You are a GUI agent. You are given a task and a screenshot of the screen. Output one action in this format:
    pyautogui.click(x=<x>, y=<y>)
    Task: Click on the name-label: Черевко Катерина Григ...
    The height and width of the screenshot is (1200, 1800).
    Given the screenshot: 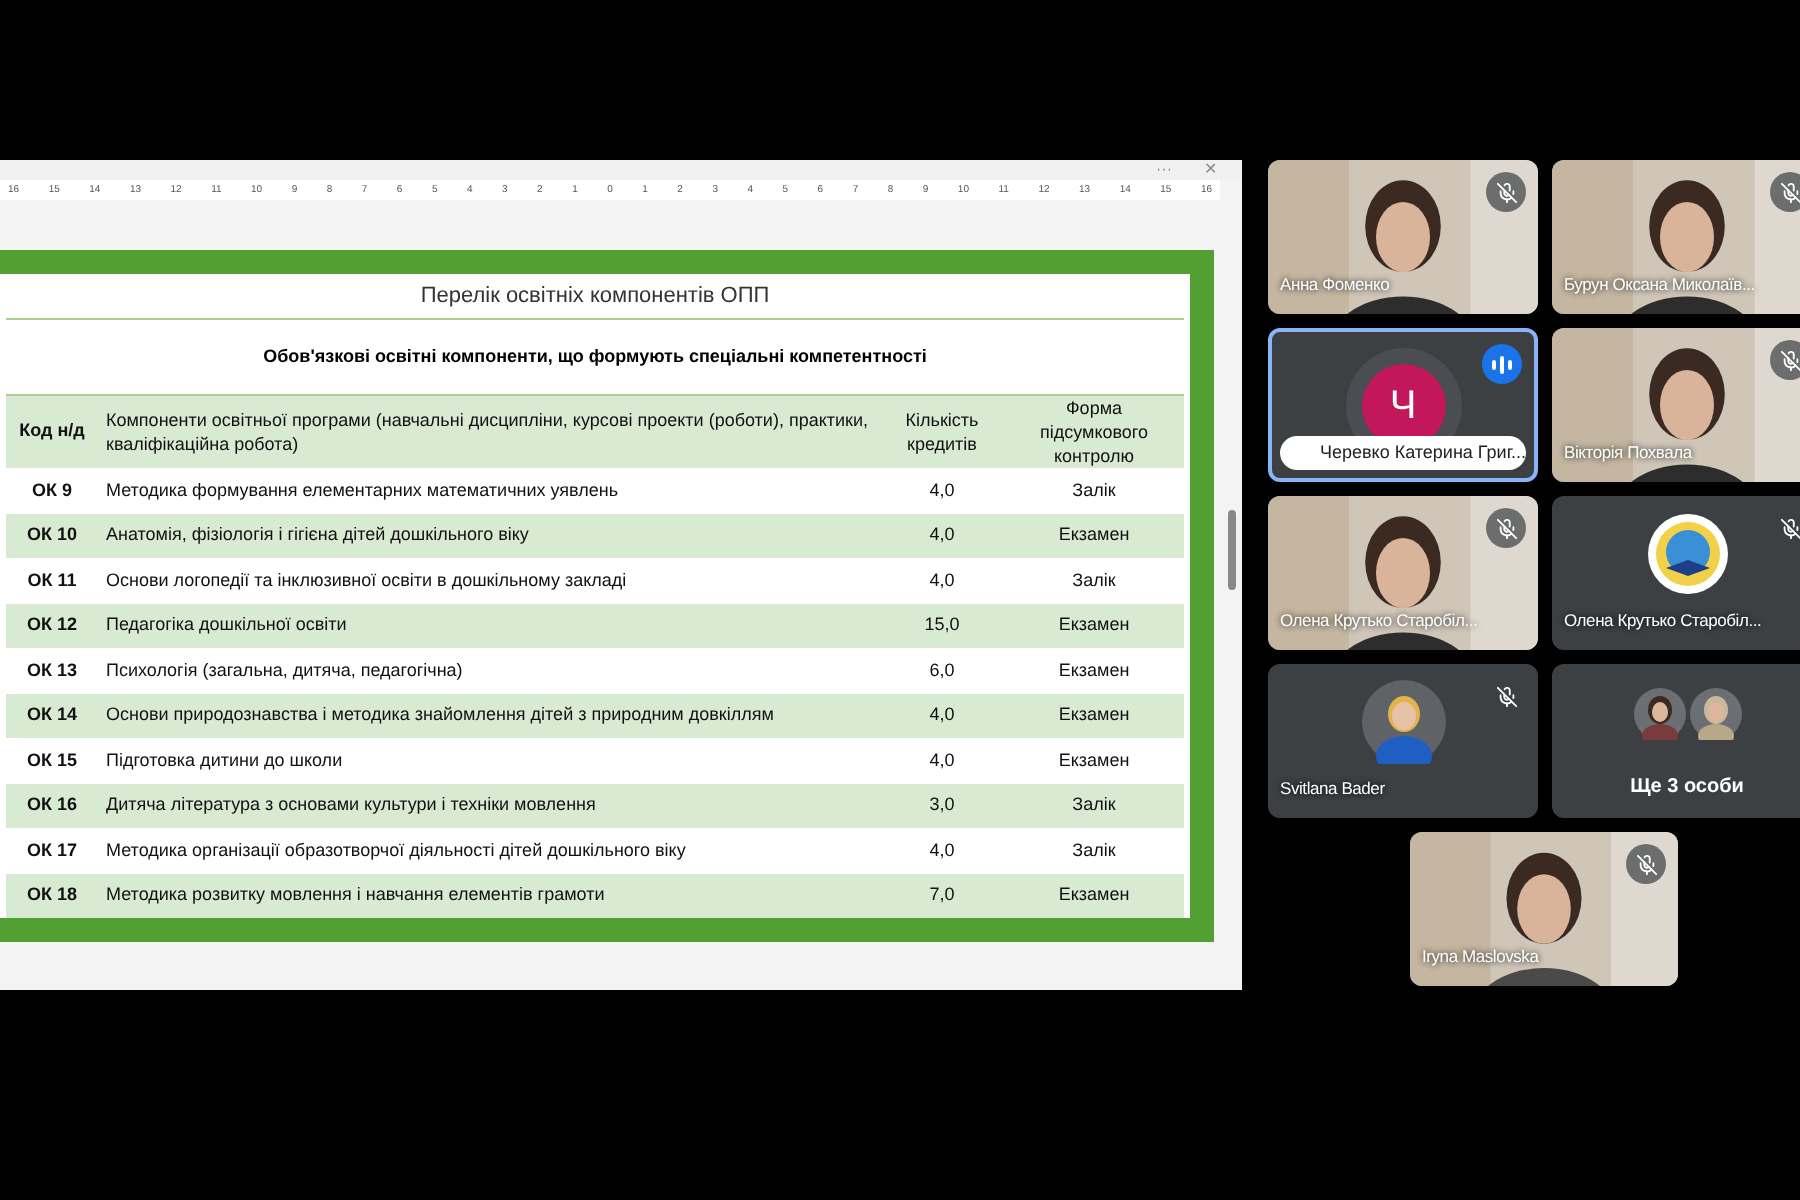 What is the action you would take?
    pyautogui.click(x=1403, y=453)
    